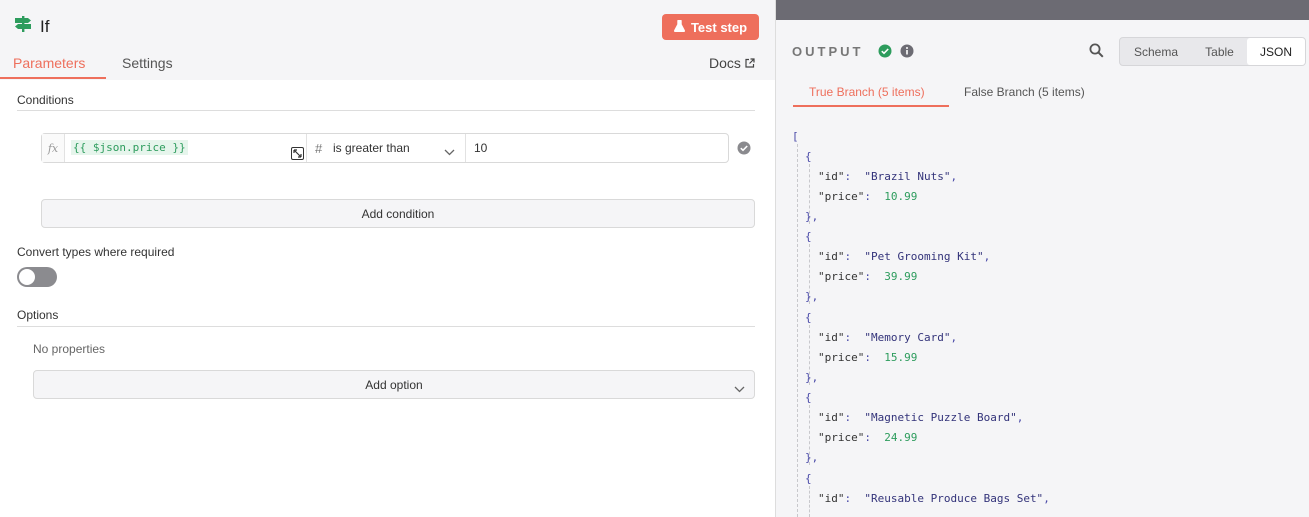 The image size is (1309, 517). What do you see at coordinates (868, 437) in the screenshot?
I see `json-line: "price": 24.99` at bounding box center [868, 437].